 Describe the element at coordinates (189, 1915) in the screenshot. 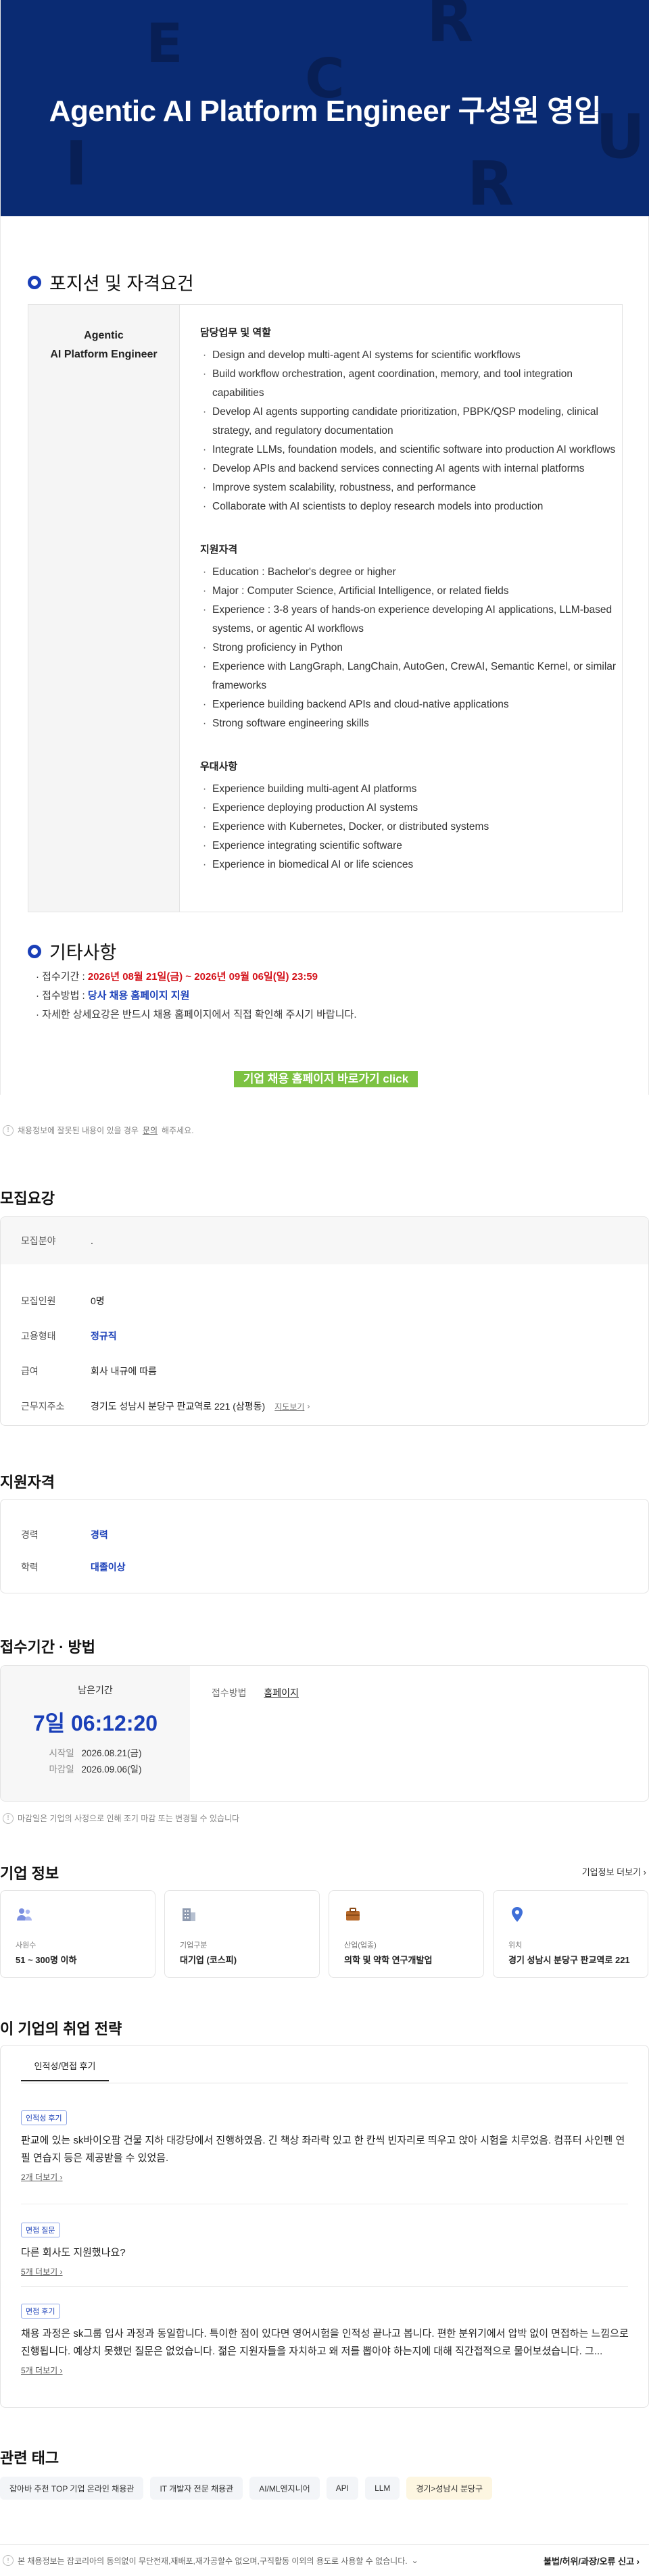

I see `building-icon` at that location.